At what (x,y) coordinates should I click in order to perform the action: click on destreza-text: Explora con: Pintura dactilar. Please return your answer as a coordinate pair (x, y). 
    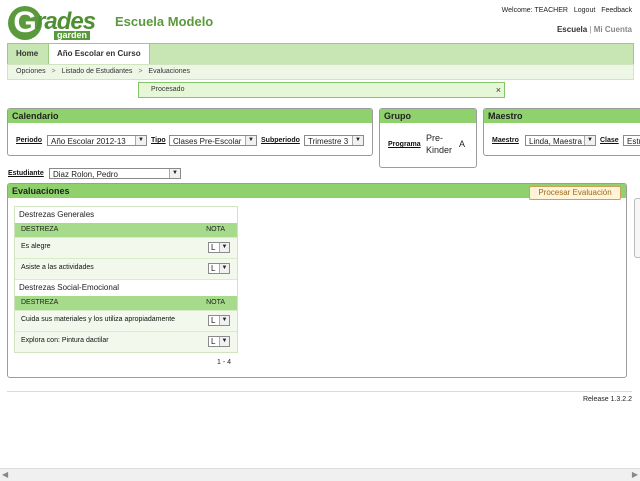
    Looking at the image, I should click on (65, 340).